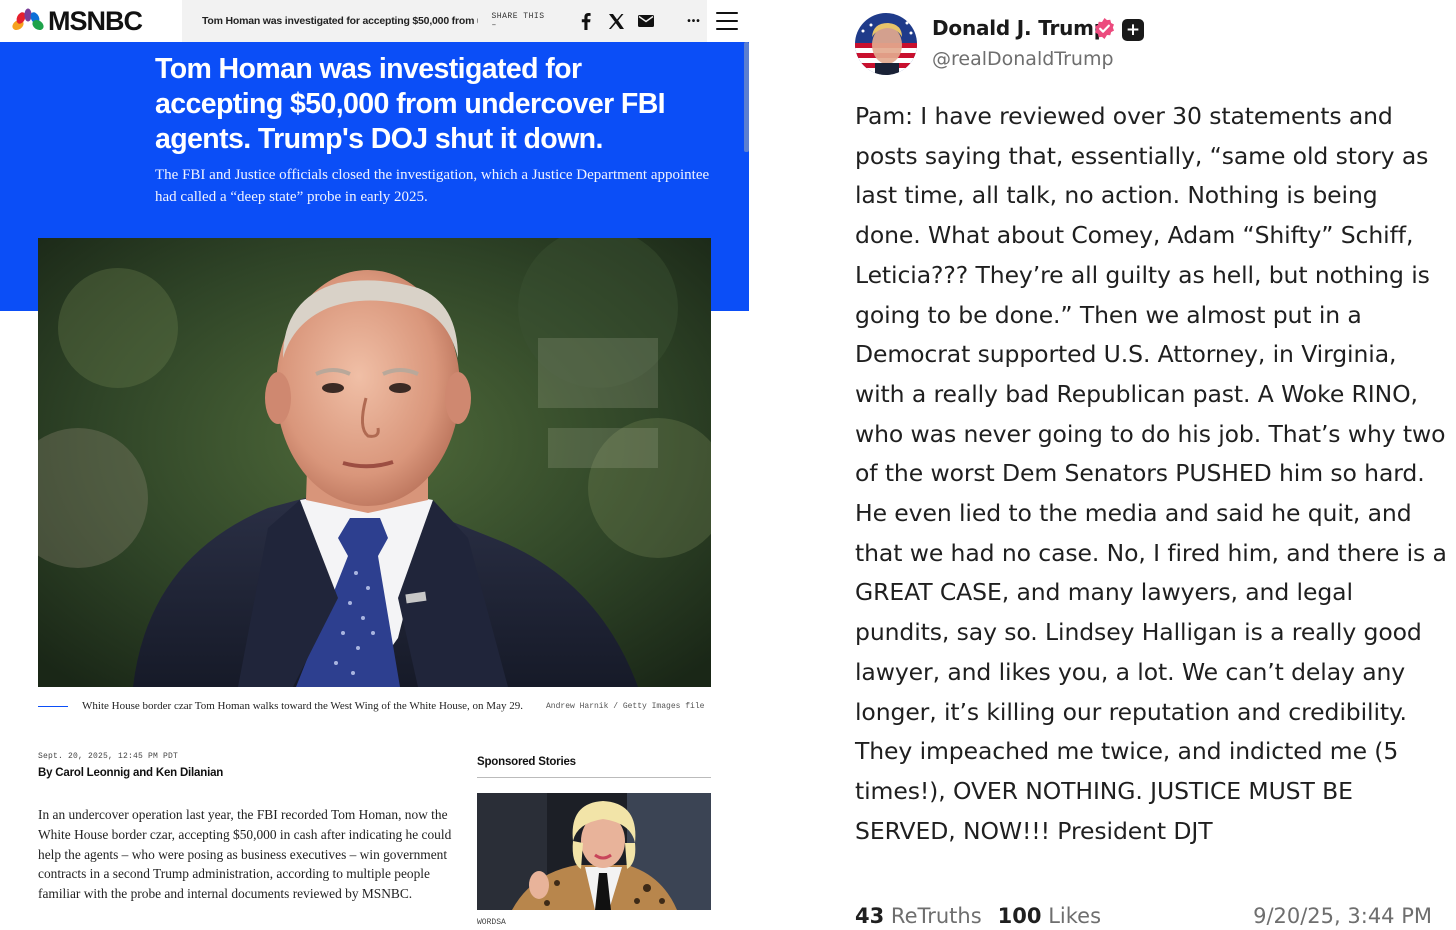 The image size is (1456, 930). What do you see at coordinates (886, 44) in the screenshot?
I see `avatar` at bounding box center [886, 44].